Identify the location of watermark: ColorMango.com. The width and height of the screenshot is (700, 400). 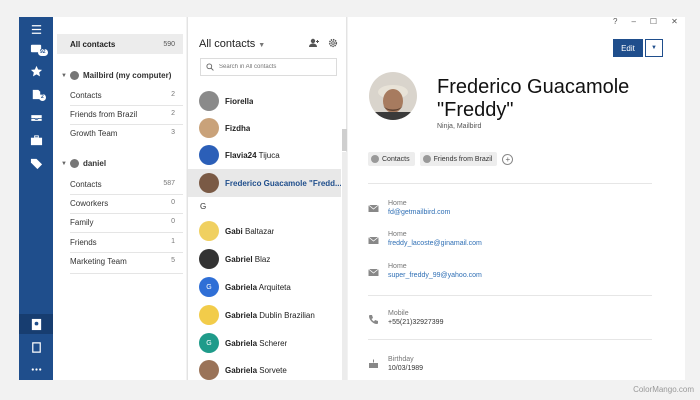
(663, 389).